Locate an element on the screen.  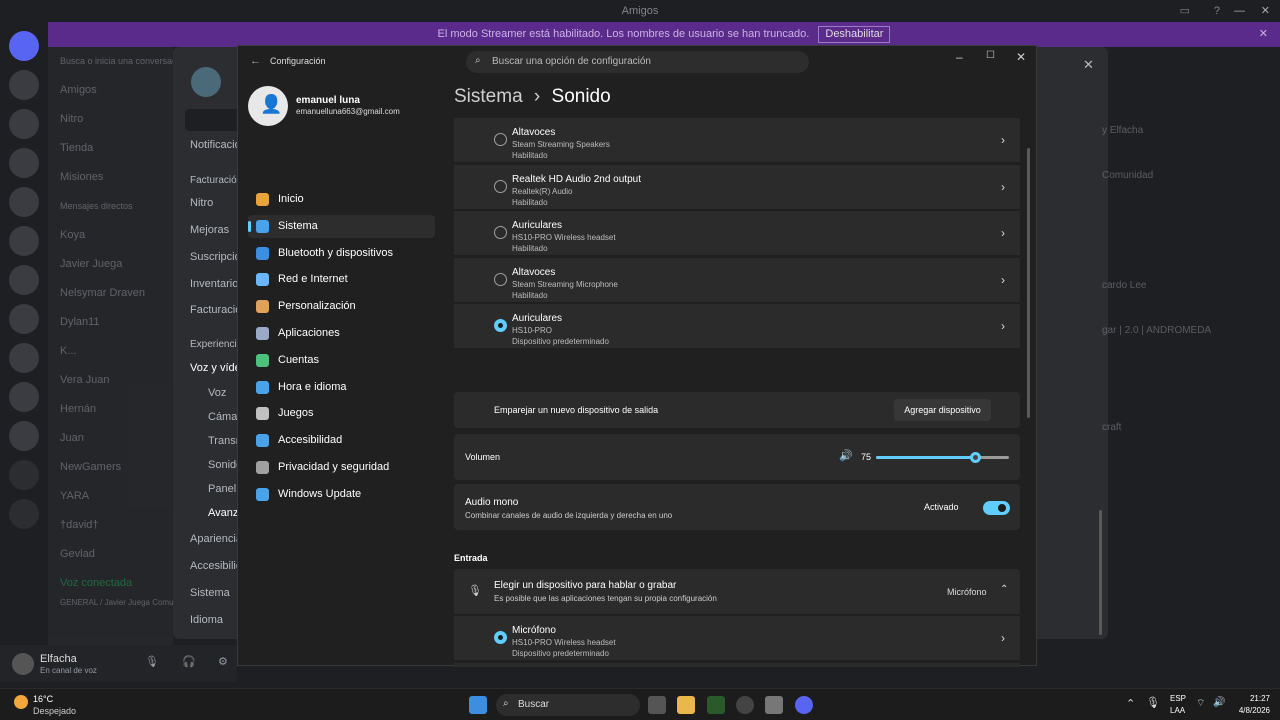
speaker-icon: 🔊 is located at coordinates (846, 455).